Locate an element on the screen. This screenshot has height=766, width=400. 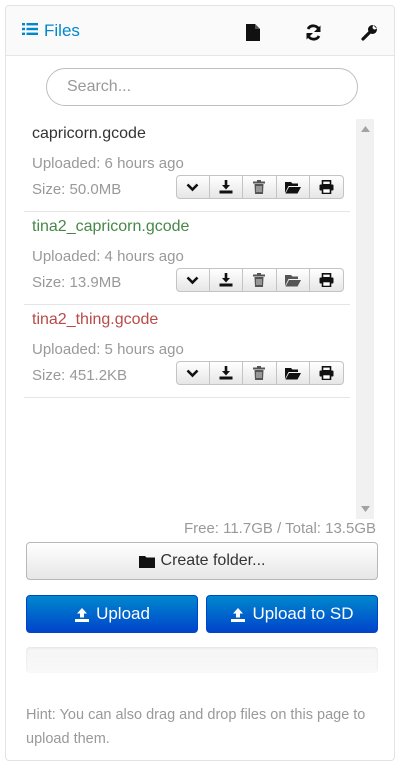
upload-button: Upload is located at coordinates (112, 614).